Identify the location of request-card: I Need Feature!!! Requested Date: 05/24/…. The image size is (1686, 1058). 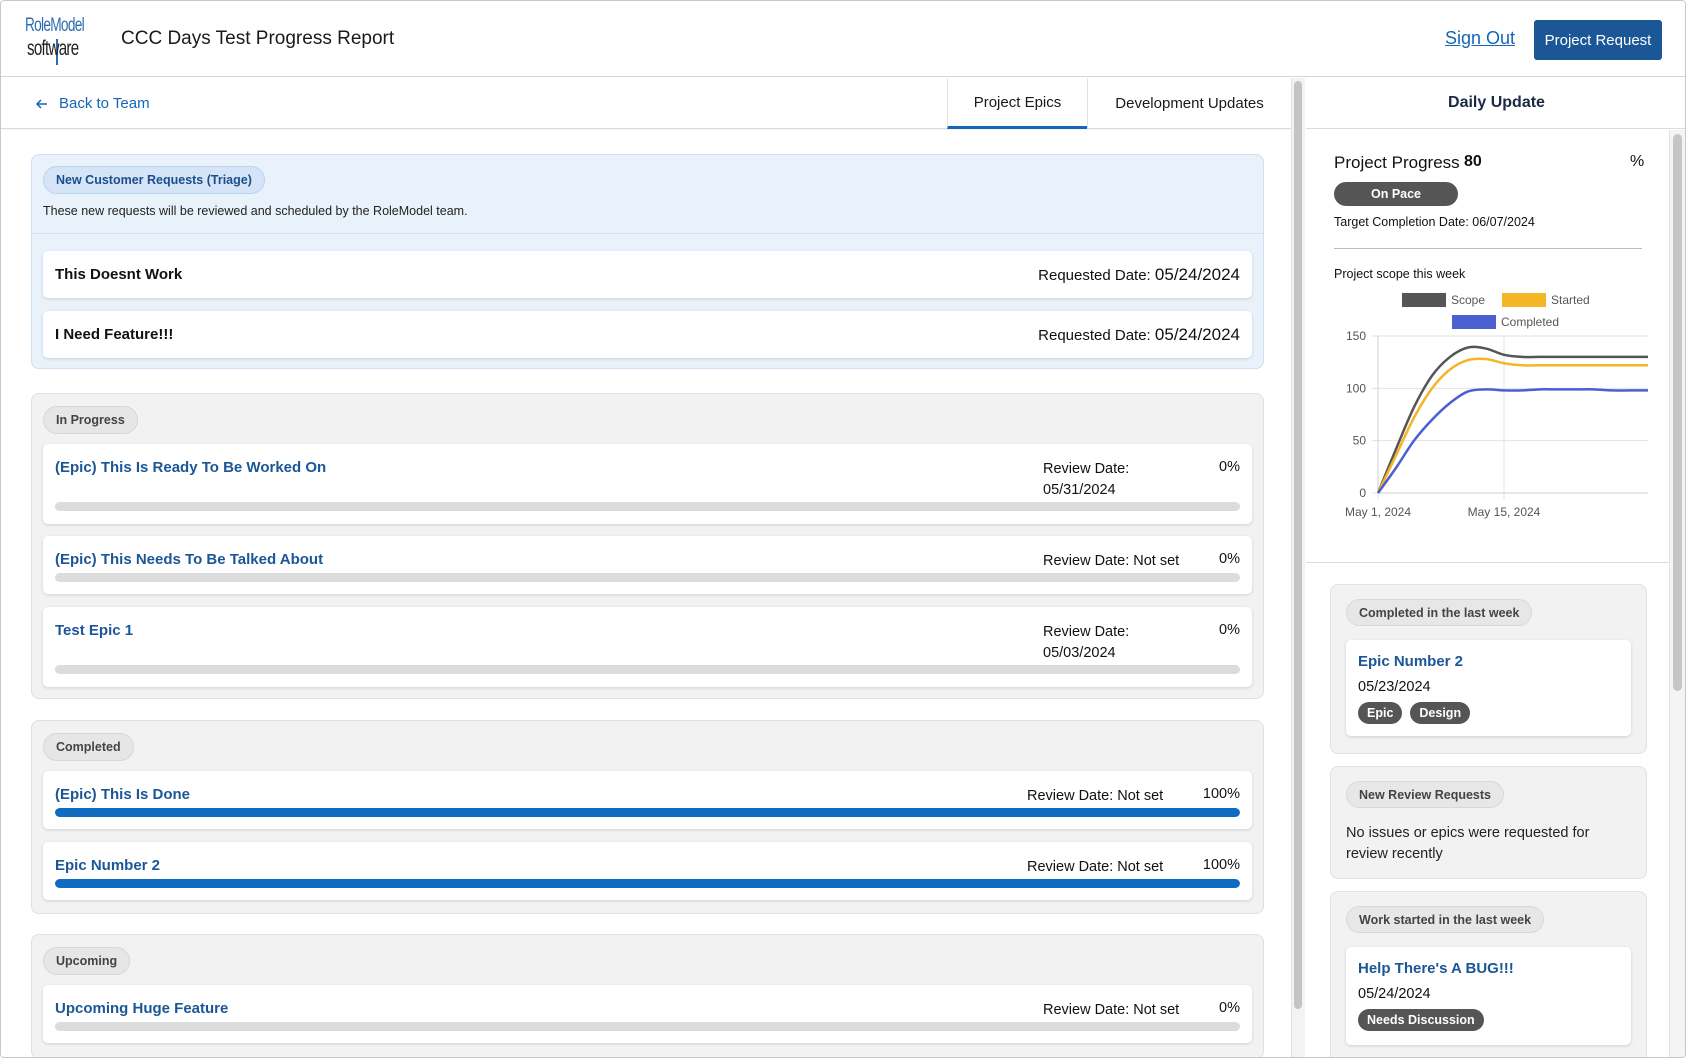
(647, 334).